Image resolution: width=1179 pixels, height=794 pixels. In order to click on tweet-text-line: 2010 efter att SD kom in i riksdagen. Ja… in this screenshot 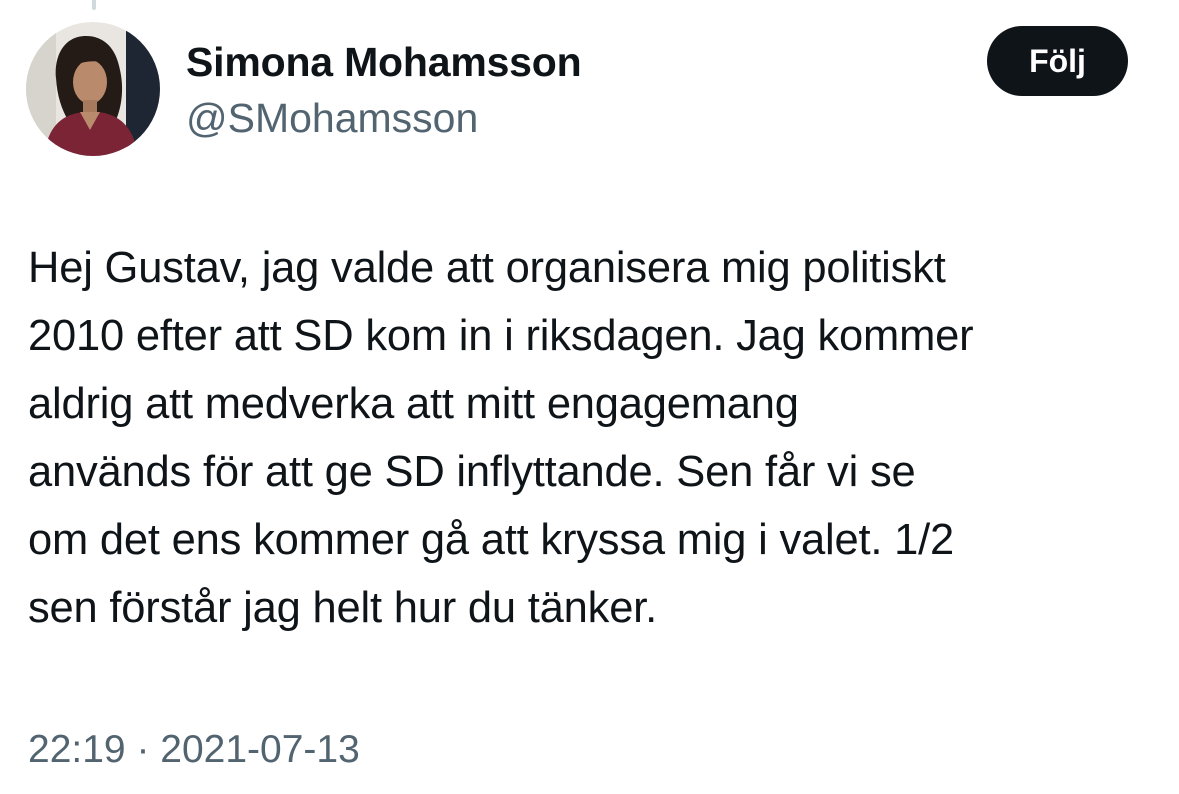, I will do `click(501, 336)`.